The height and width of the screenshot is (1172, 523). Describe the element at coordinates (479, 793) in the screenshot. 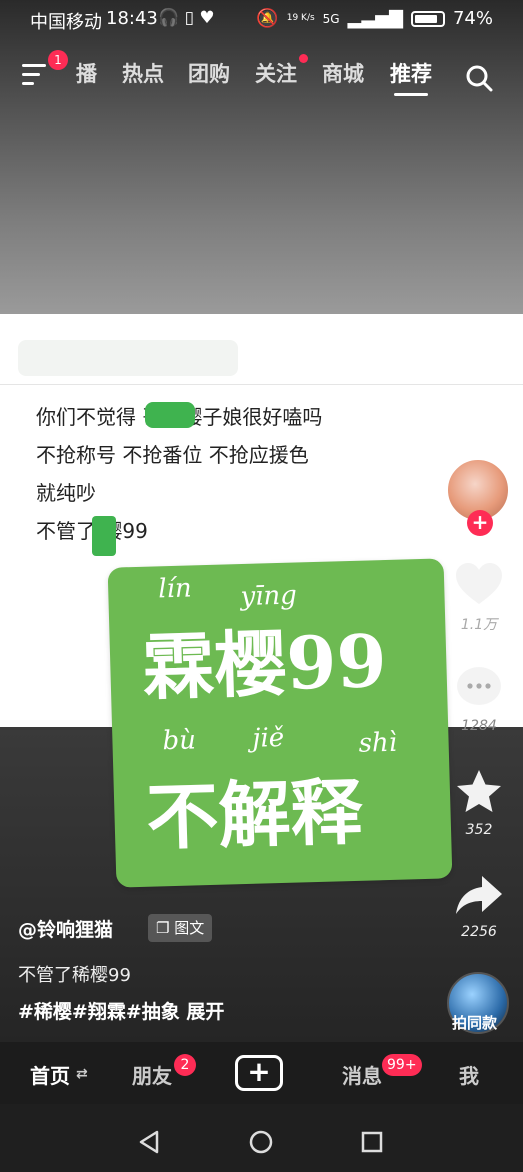

I see `star-icon` at that location.